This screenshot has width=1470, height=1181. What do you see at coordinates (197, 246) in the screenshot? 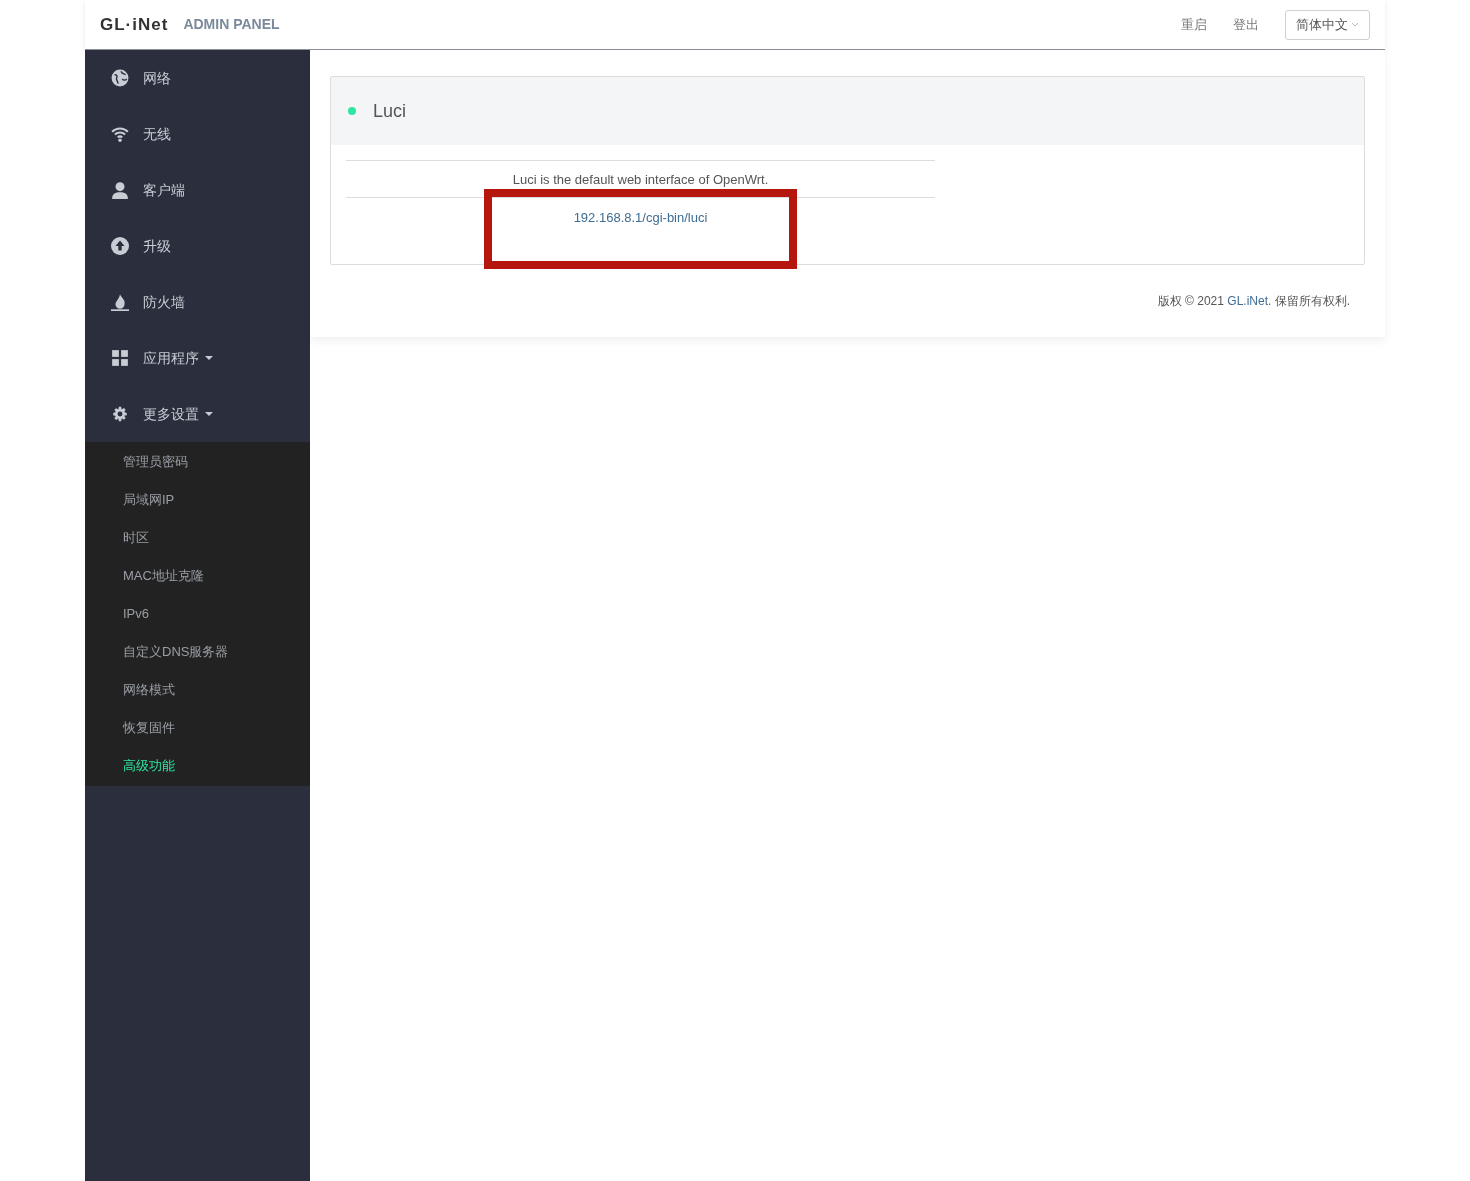
I see `sidebar-item: 升级` at bounding box center [197, 246].